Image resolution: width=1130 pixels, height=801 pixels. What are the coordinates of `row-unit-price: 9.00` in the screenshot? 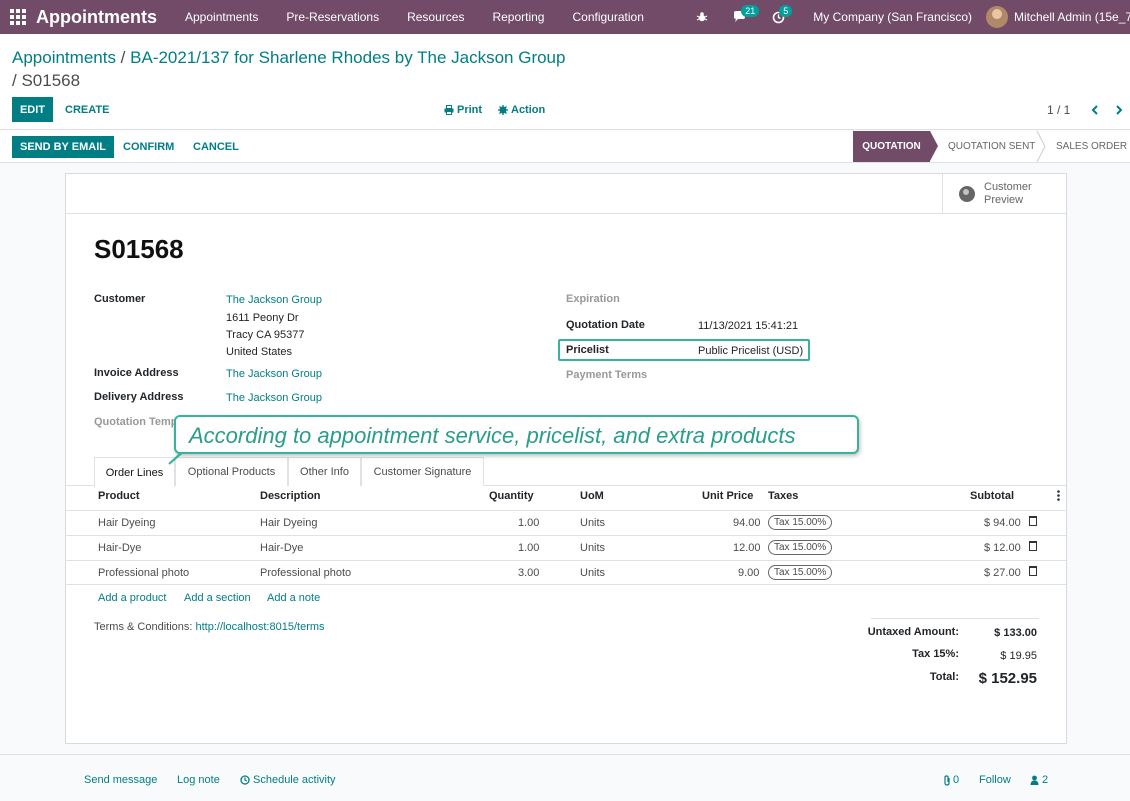 It's located at (749, 573).